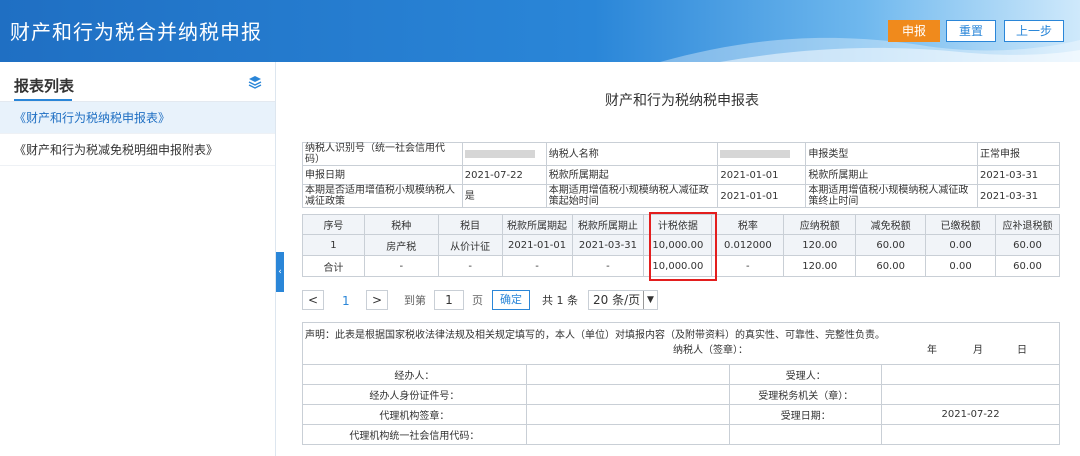 The width and height of the screenshot is (1080, 456). What do you see at coordinates (537, 245) in the screenshot?
I see `table-cell: 2021-01-01` at bounding box center [537, 245].